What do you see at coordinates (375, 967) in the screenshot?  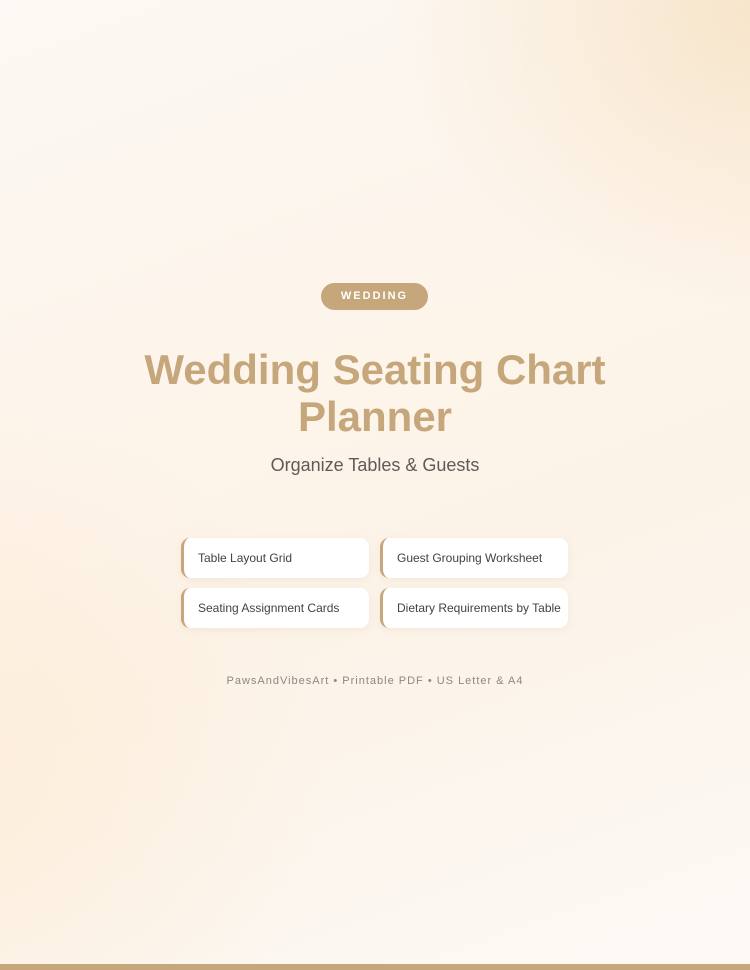 I see `bottom-accent-bar` at bounding box center [375, 967].